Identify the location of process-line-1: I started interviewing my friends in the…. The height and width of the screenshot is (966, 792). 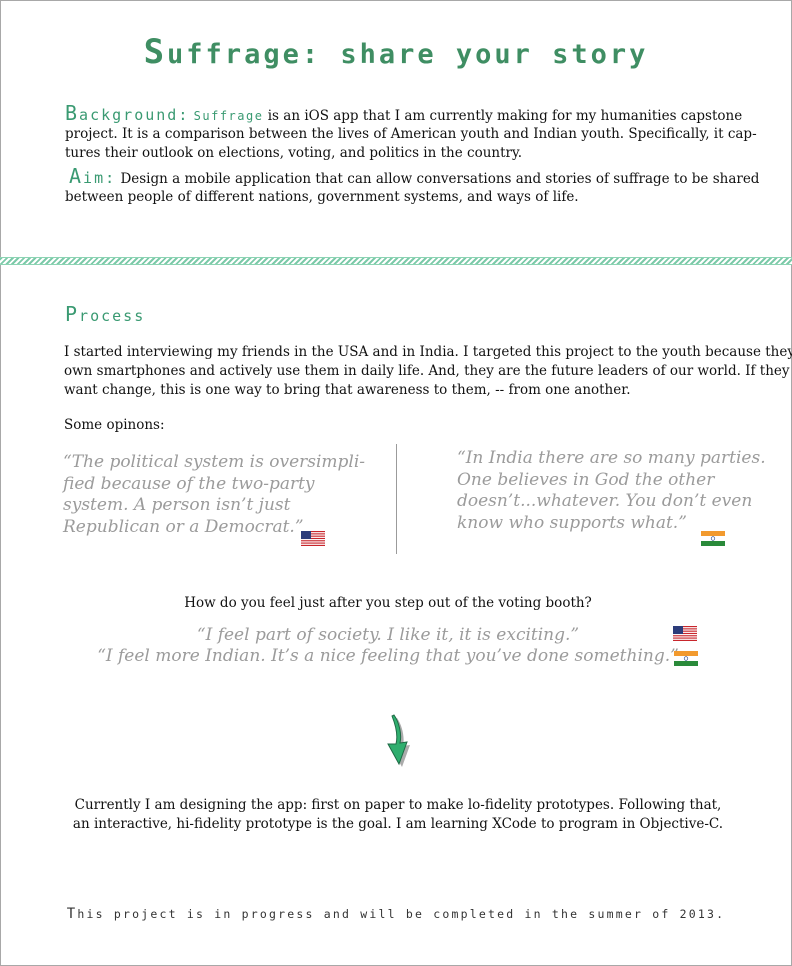
(428, 352).